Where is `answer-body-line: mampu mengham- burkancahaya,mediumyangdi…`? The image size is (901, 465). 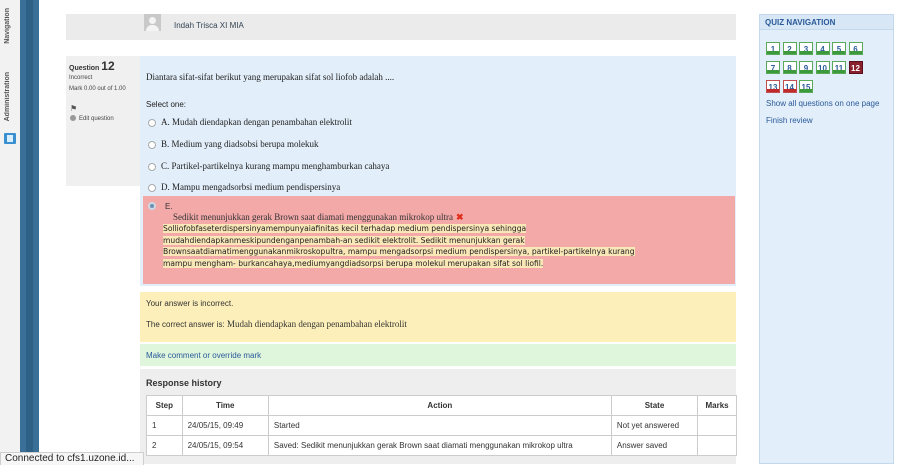
answer-body-line: mampu mengham- burkancahaya,mediumyangdi… is located at coordinates (353, 263).